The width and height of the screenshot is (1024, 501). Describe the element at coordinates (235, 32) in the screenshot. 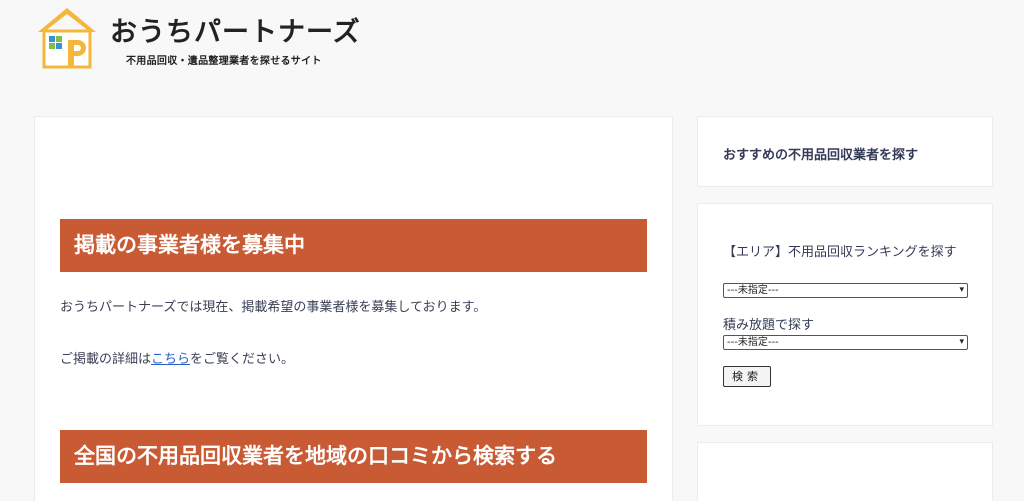

I see `site-title: おうちパートナーズ` at that location.